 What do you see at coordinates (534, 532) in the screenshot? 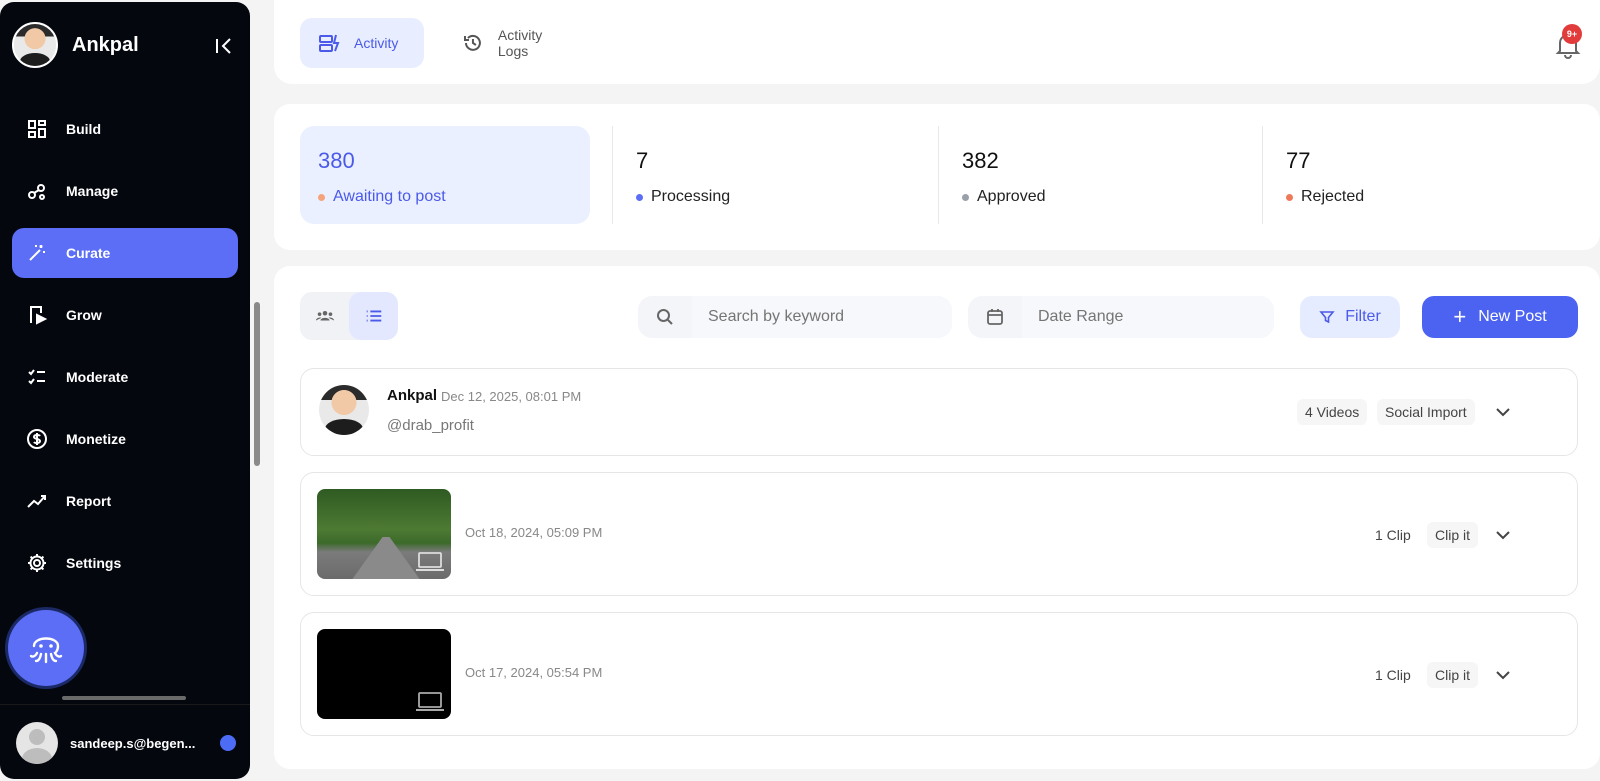
I see `video-date: Oct 18, 2024, 05:09 PM` at bounding box center [534, 532].